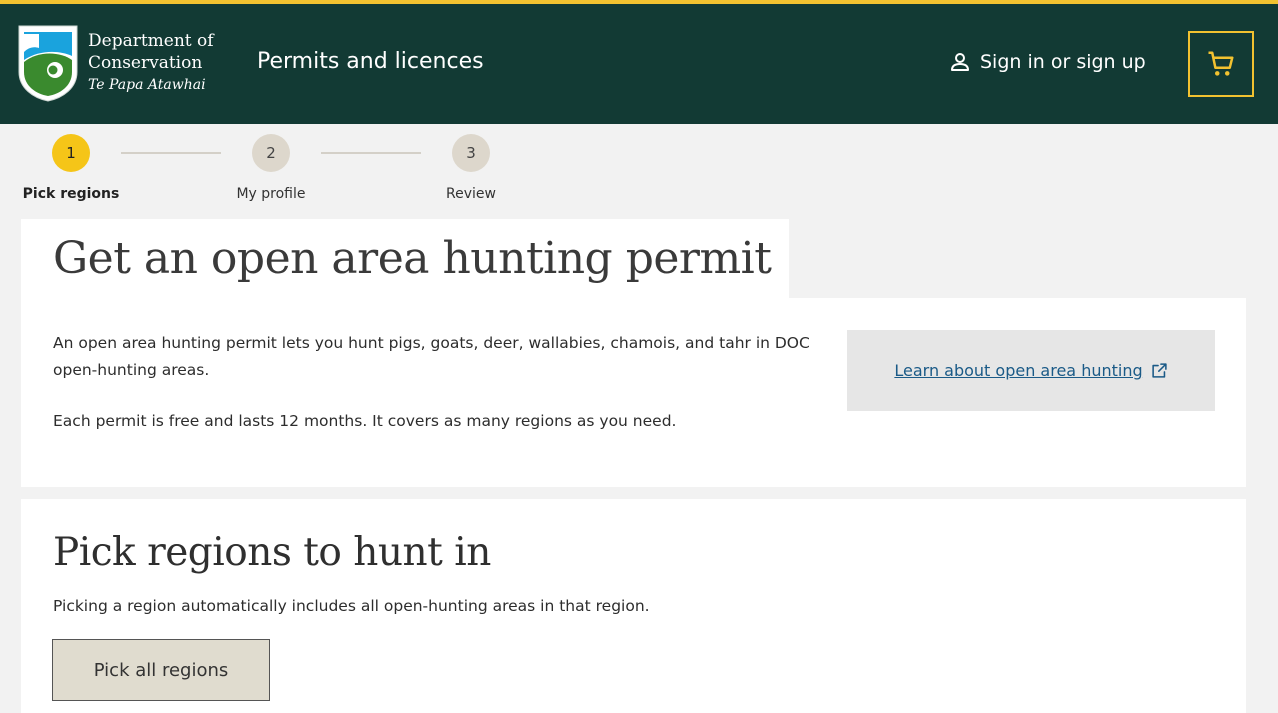  Describe the element at coordinates (471, 194) in the screenshot. I see `step-3-label: Review` at that location.